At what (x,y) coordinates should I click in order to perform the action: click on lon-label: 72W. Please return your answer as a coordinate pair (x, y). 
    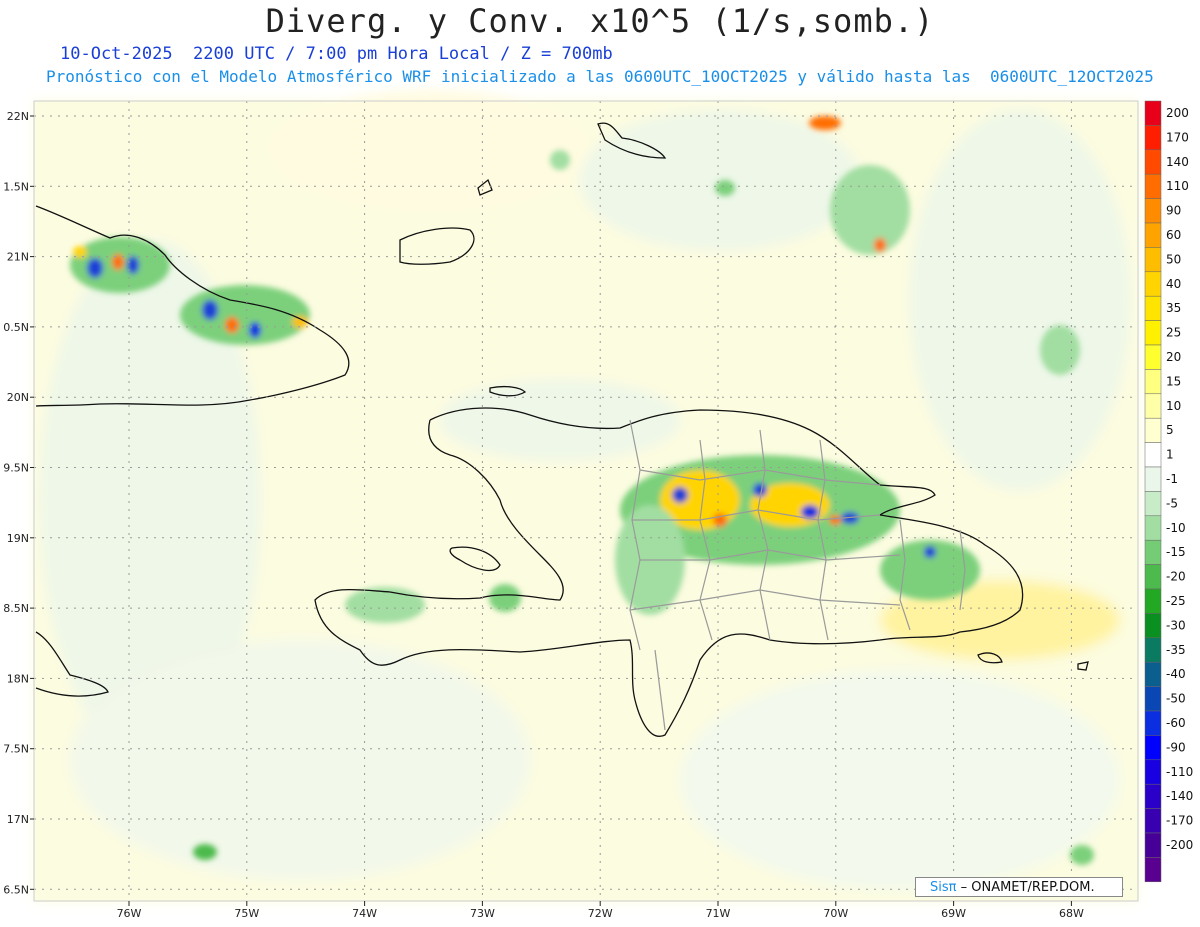
    Looking at the image, I should click on (600, 913).